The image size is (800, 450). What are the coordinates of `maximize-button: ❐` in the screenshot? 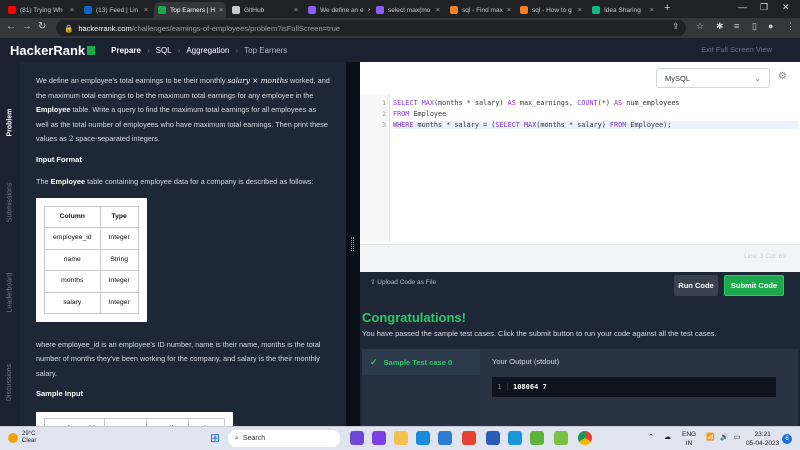 It's located at (764, 7).